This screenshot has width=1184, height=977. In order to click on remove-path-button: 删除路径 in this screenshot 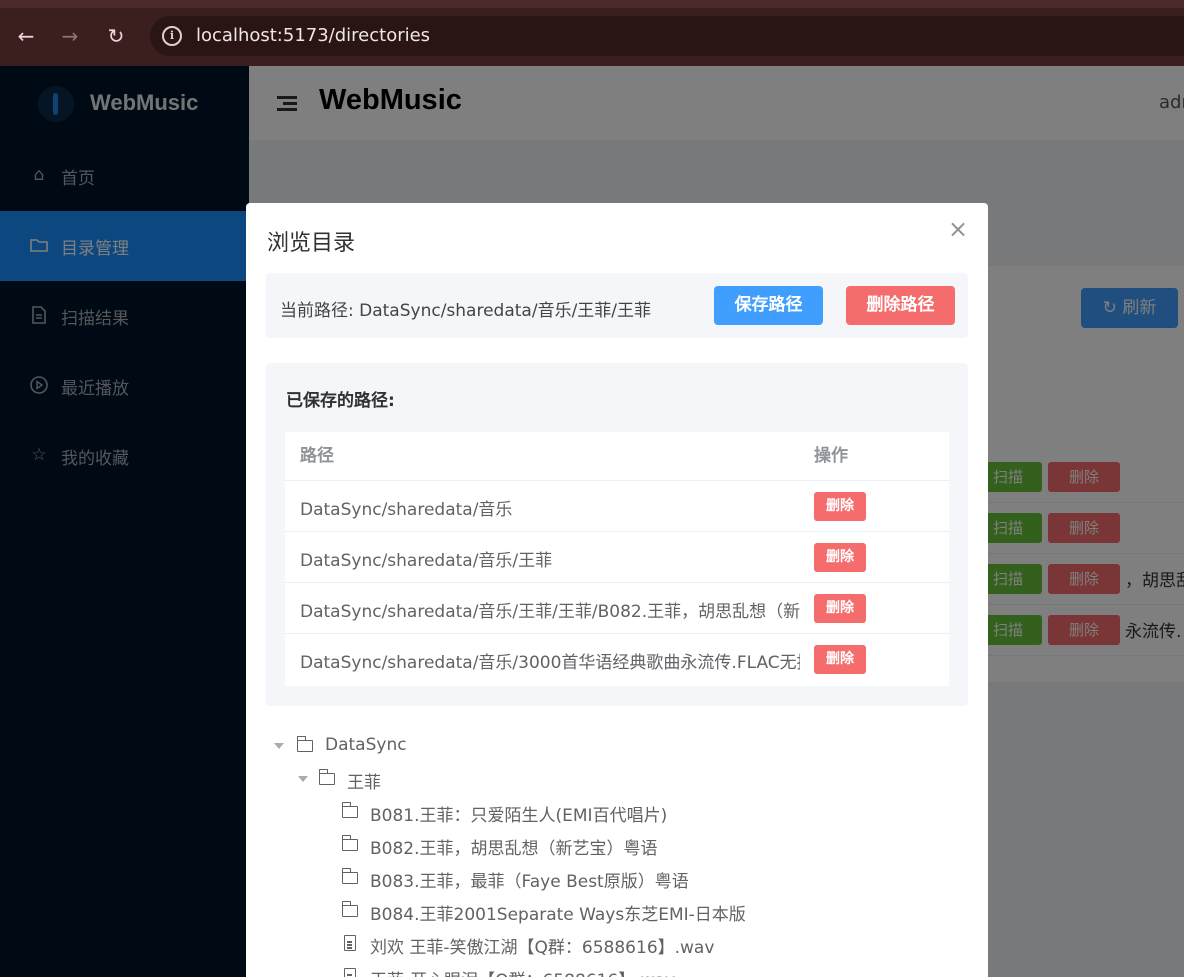, I will do `click(900, 305)`.